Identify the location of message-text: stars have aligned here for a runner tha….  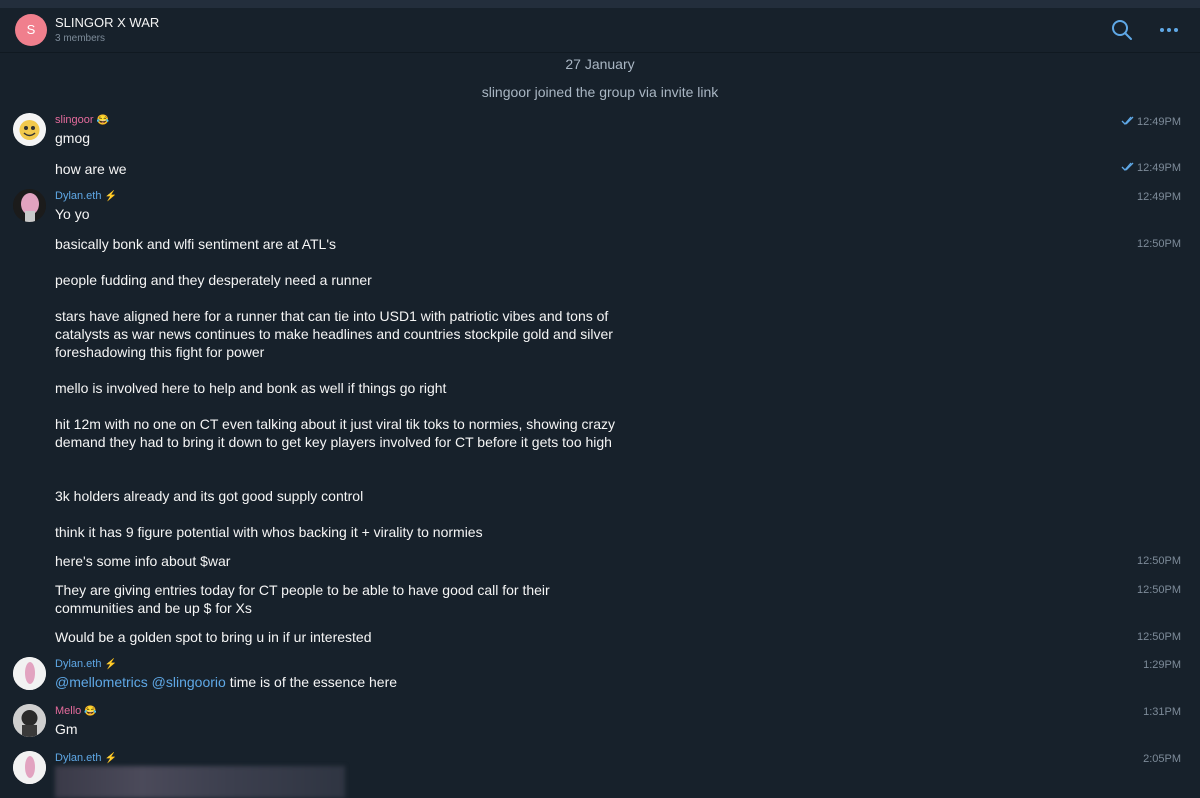
(334, 334).